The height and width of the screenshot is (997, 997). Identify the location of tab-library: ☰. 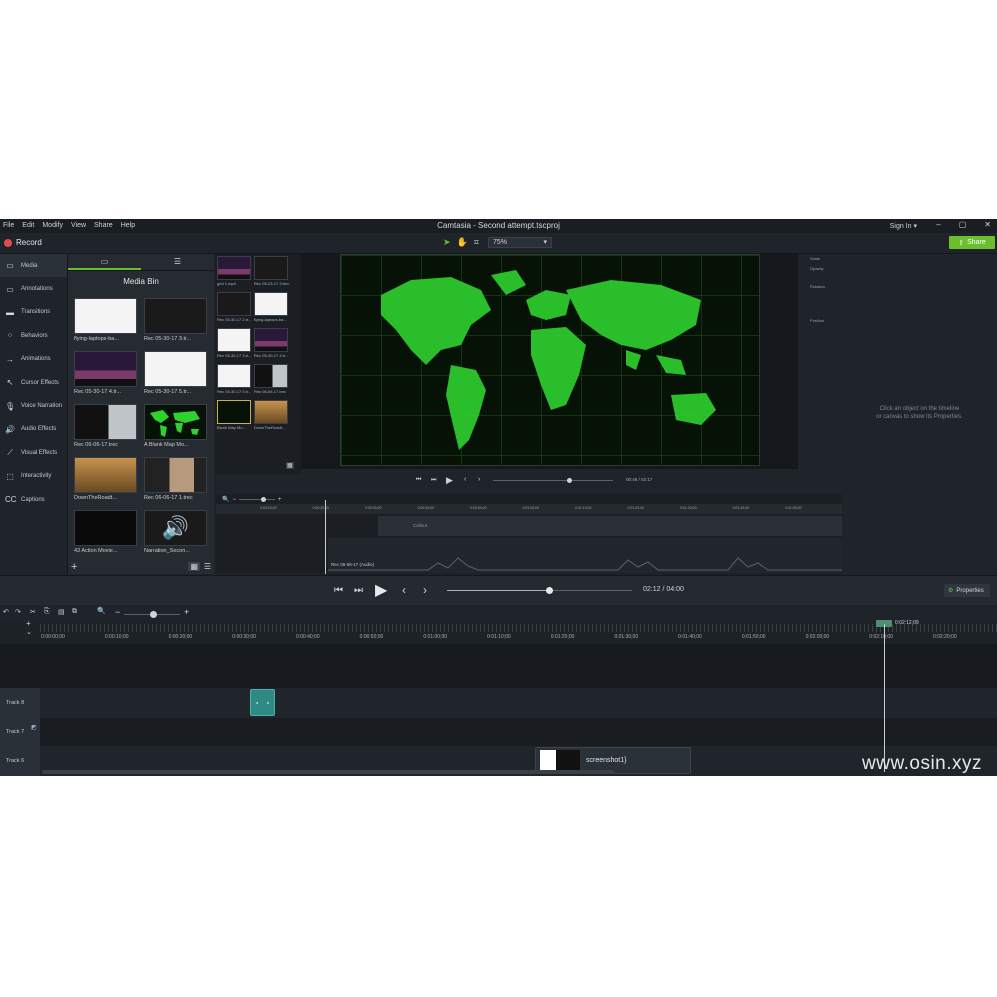
(177, 262).